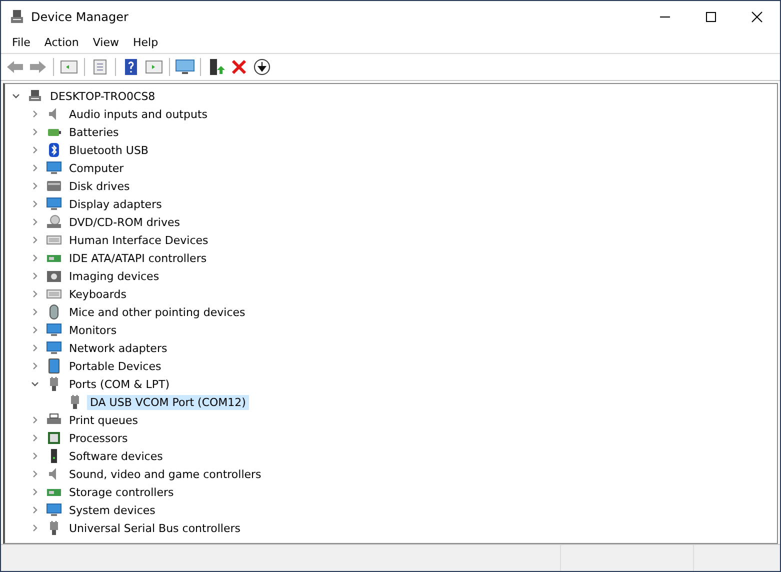  I want to click on tree-item: DVD/CD-ROM drives, so click(124, 222).